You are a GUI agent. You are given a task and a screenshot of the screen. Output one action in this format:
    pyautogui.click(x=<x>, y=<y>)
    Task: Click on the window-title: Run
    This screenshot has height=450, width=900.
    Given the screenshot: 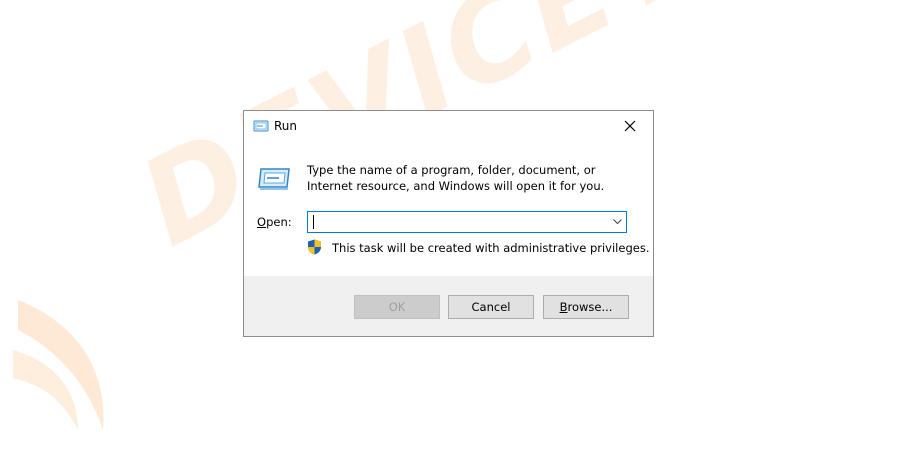 What is the action you would take?
    pyautogui.click(x=286, y=126)
    